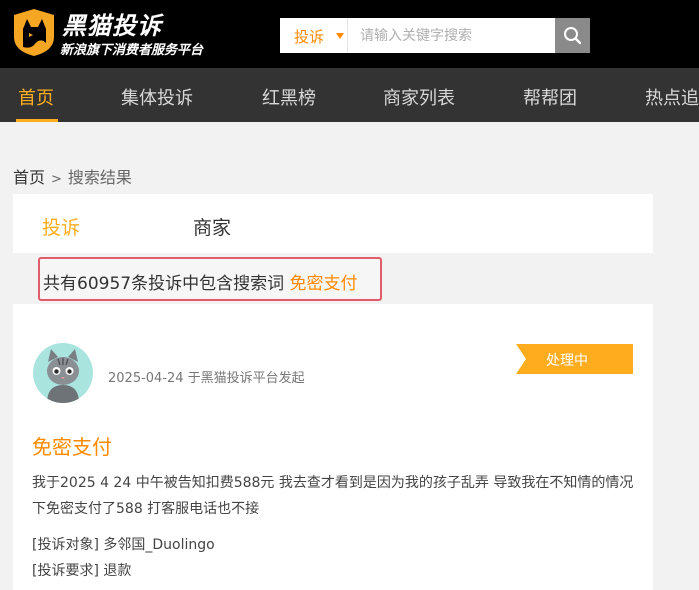 This screenshot has width=699, height=590. I want to click on nav-item-red-black-list: 红黑榜, so click(289, 97).